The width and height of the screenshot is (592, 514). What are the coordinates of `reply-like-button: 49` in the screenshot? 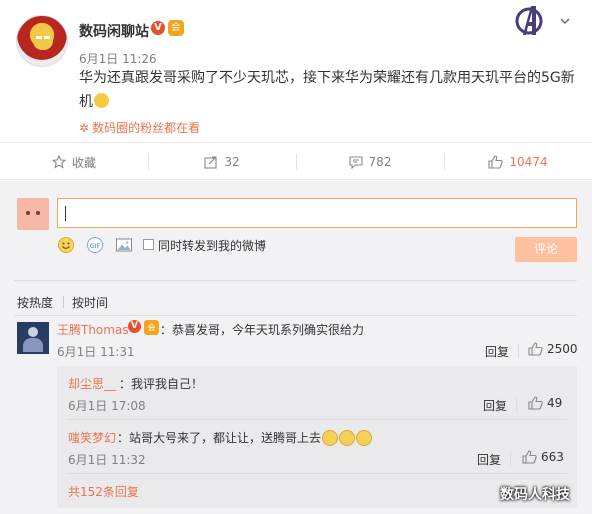 It's located at (545, 403).